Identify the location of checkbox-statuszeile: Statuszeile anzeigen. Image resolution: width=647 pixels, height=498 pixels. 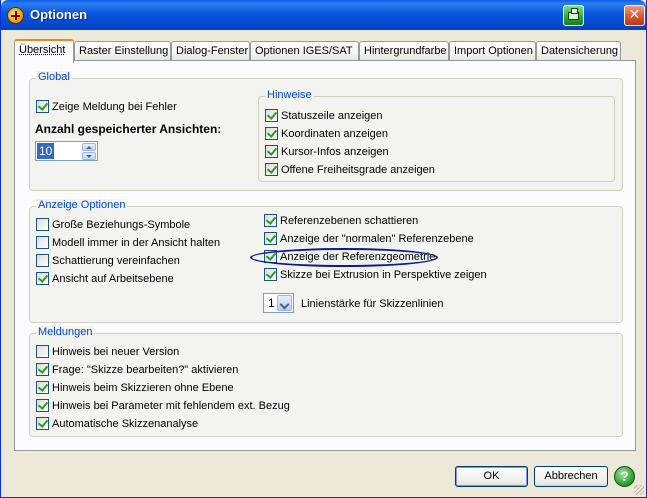
(324, 117).